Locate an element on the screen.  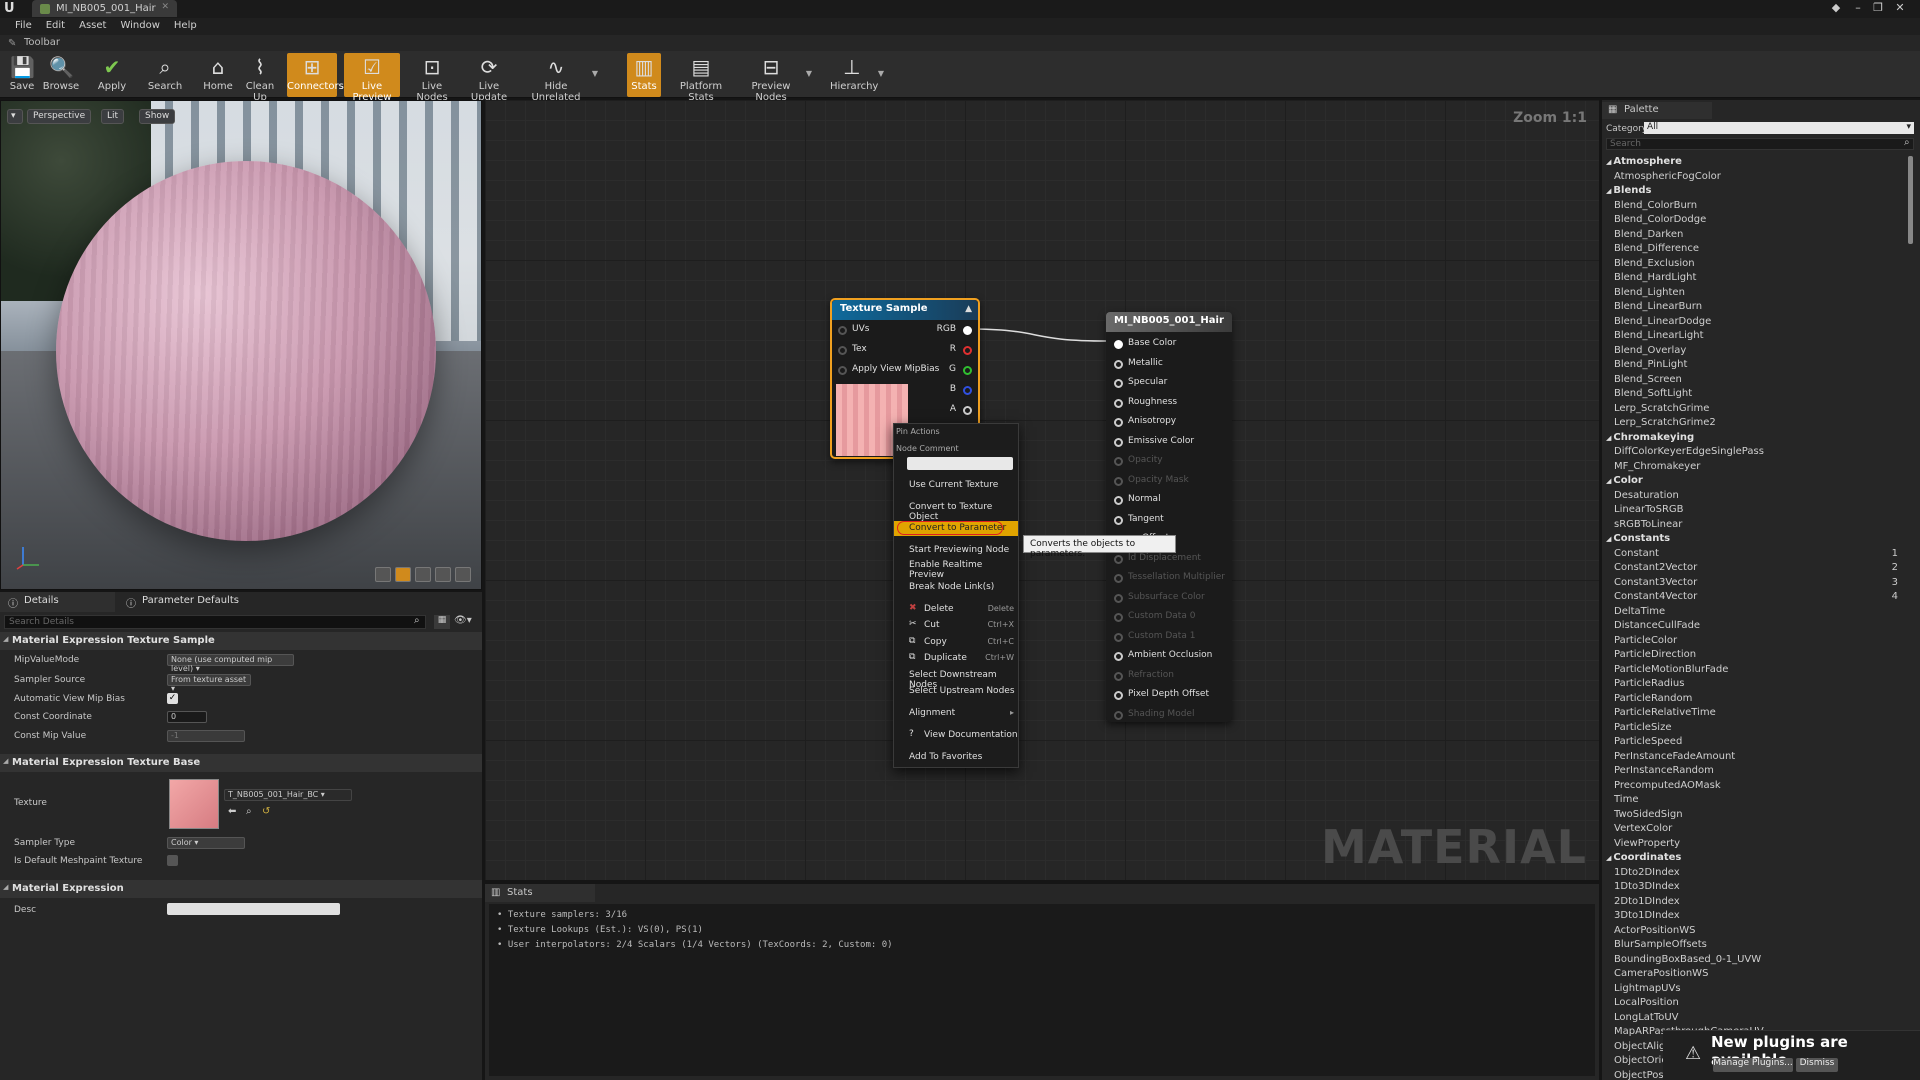
palette-item: ParticleColor is located at coordinates (1645, 640).